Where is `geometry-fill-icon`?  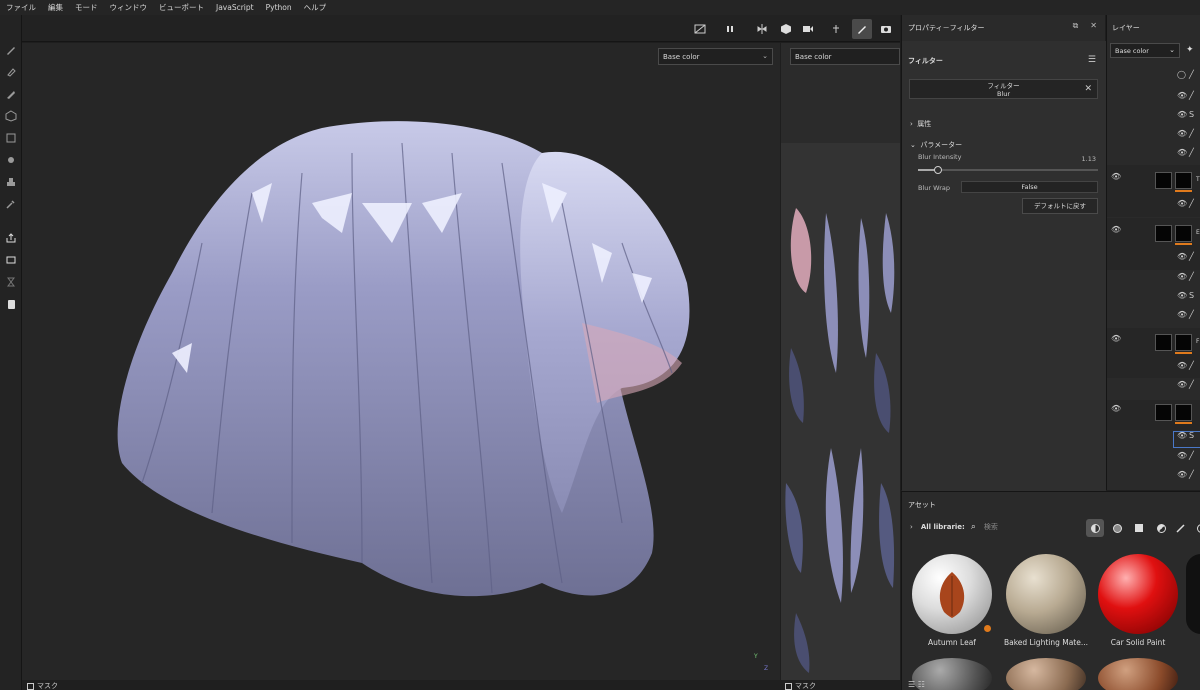
geometry-fill-icon is located at coordinates (11, 116).